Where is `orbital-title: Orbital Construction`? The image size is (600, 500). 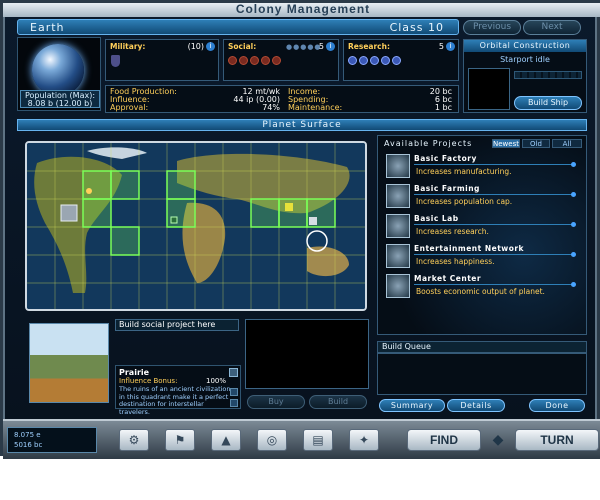
orbital-title: Orbital Construction is located at coordinates (525, 46).